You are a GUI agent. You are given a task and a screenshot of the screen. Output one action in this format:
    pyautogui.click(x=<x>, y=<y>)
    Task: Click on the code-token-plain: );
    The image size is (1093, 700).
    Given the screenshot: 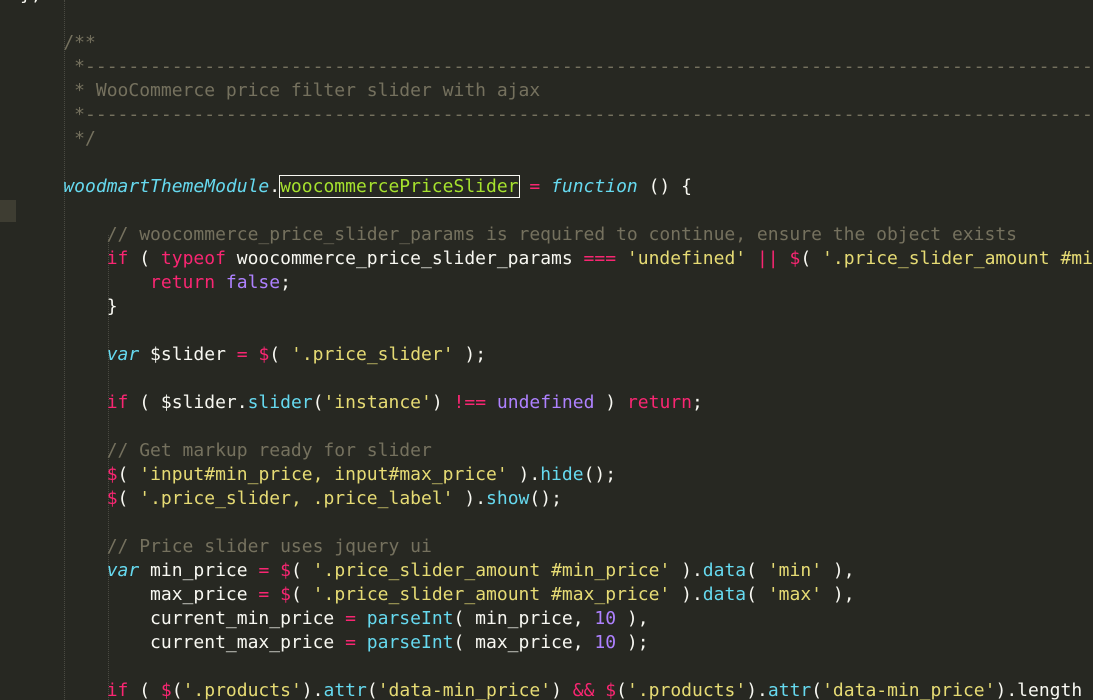 What is the action you would take?
    pyautogui.click(x=632, y=642)
    